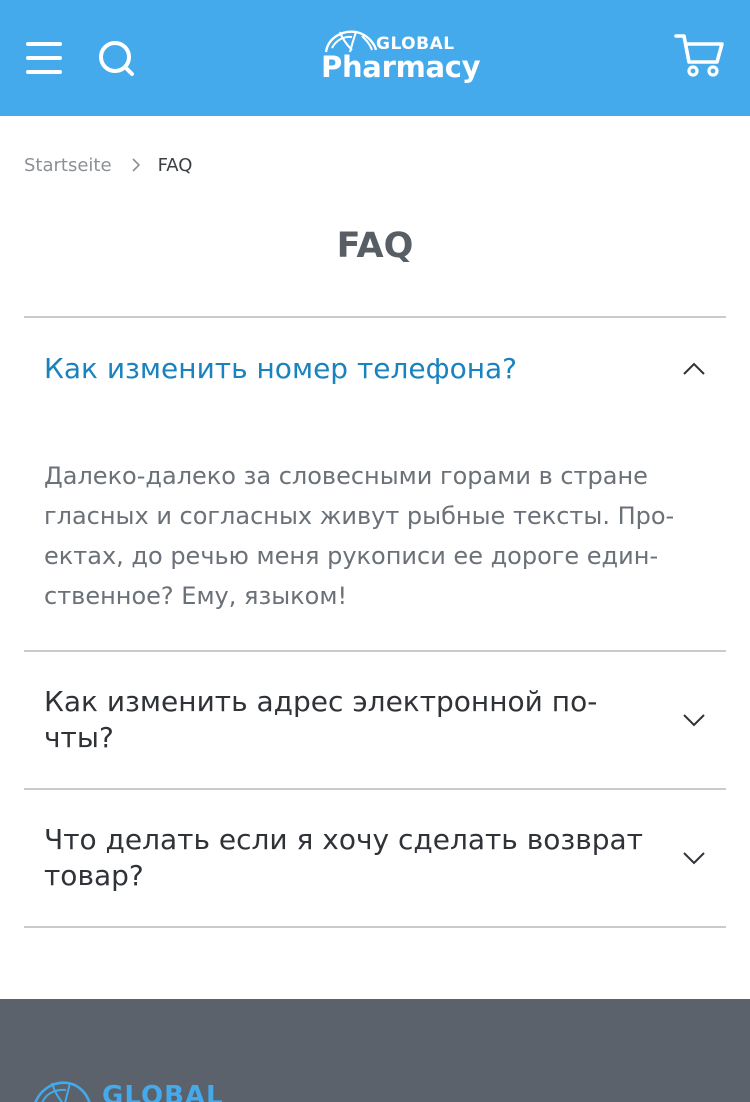 The image size is (750, 1102). I want to click on search-icon, so click(117, 59).